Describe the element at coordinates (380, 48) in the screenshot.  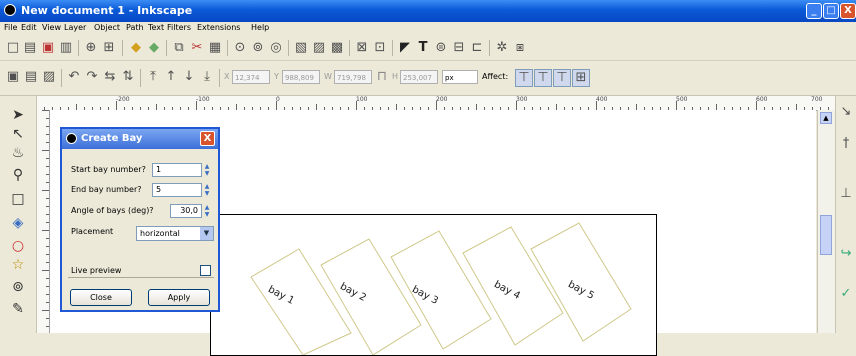
I see `ungroup-icon: ⊡` at that location.